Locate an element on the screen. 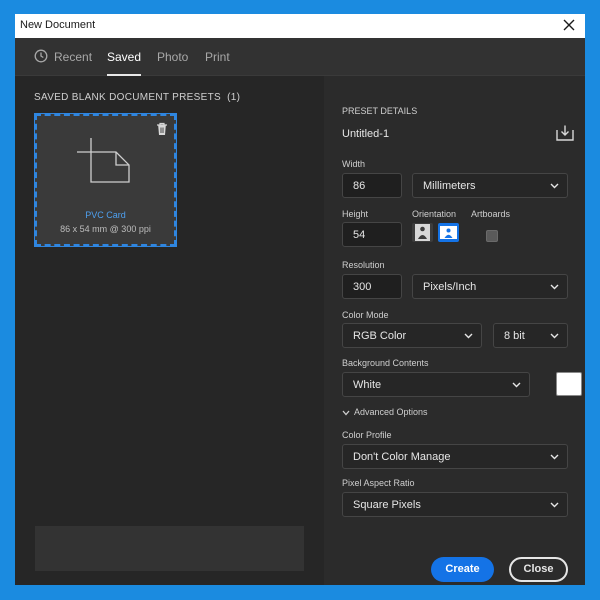 The width and height of the screenshot is (600, 600). preset-info-panel is located at coordinates (169, 548).